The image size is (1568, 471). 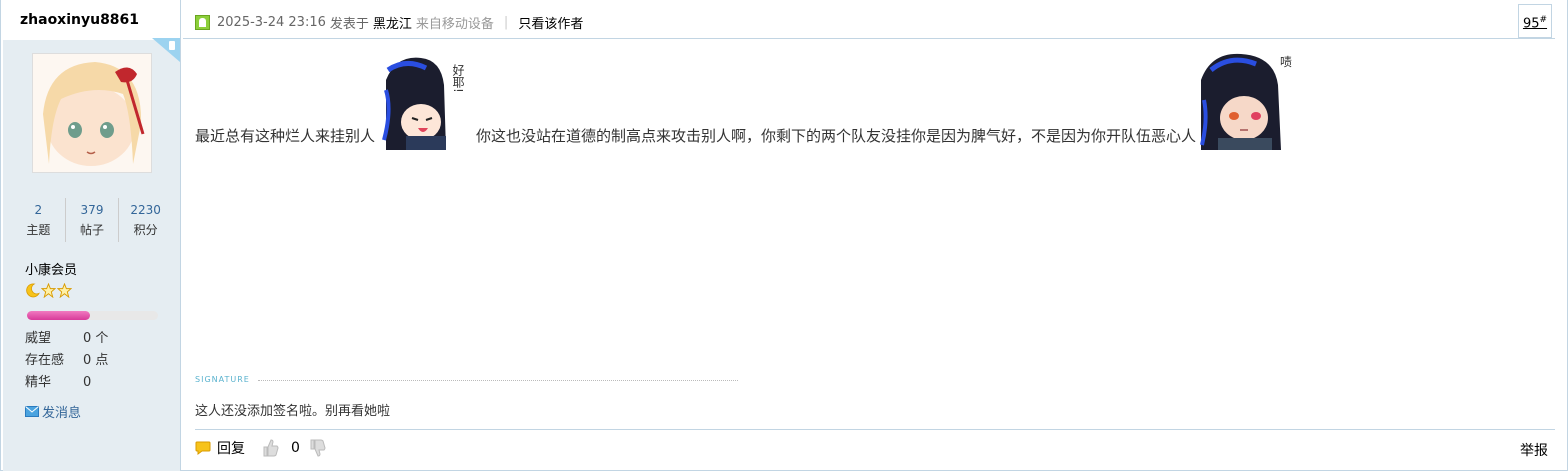 I want to click on moon-icon, so click(x=33, y=290).